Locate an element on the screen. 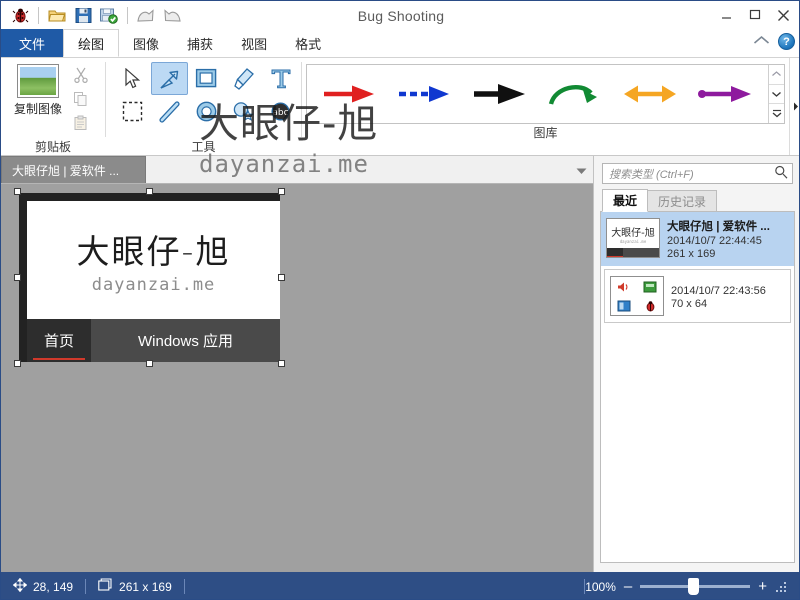 Image resolution: width=800 pixels, height=600 pixels. blue-app-icon is located at coordinates (624, 305).